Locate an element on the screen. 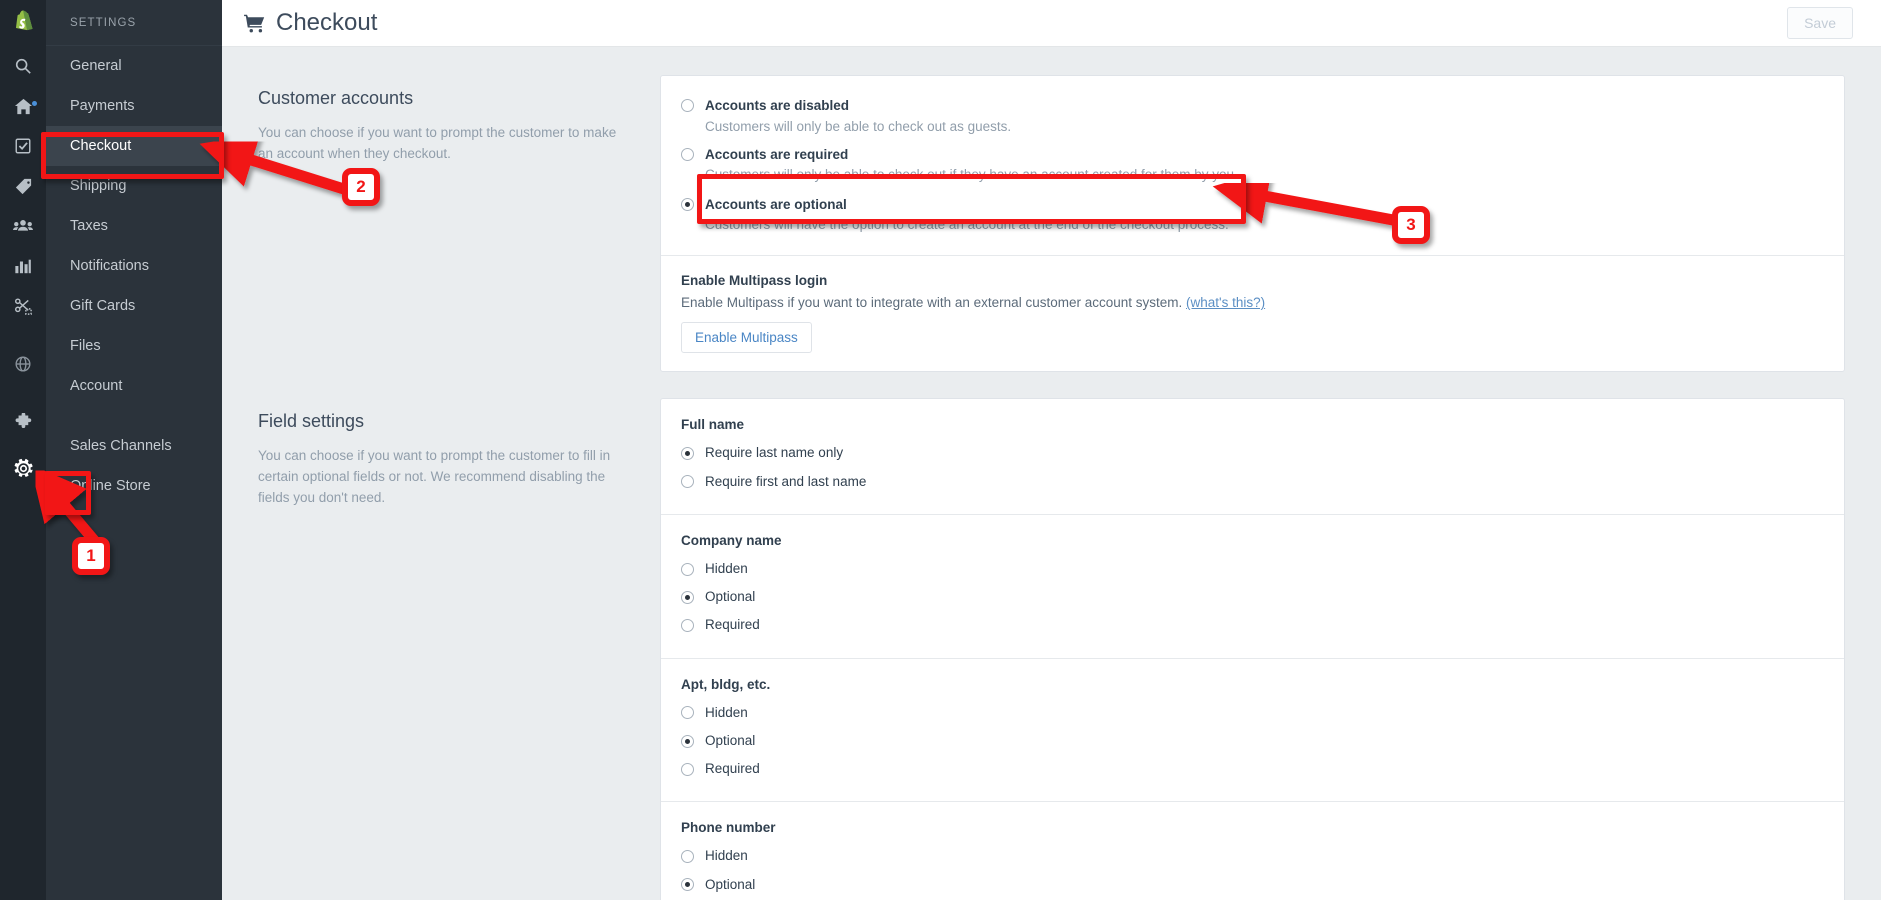  products-tag-icon is located at coordinates (23, 186).